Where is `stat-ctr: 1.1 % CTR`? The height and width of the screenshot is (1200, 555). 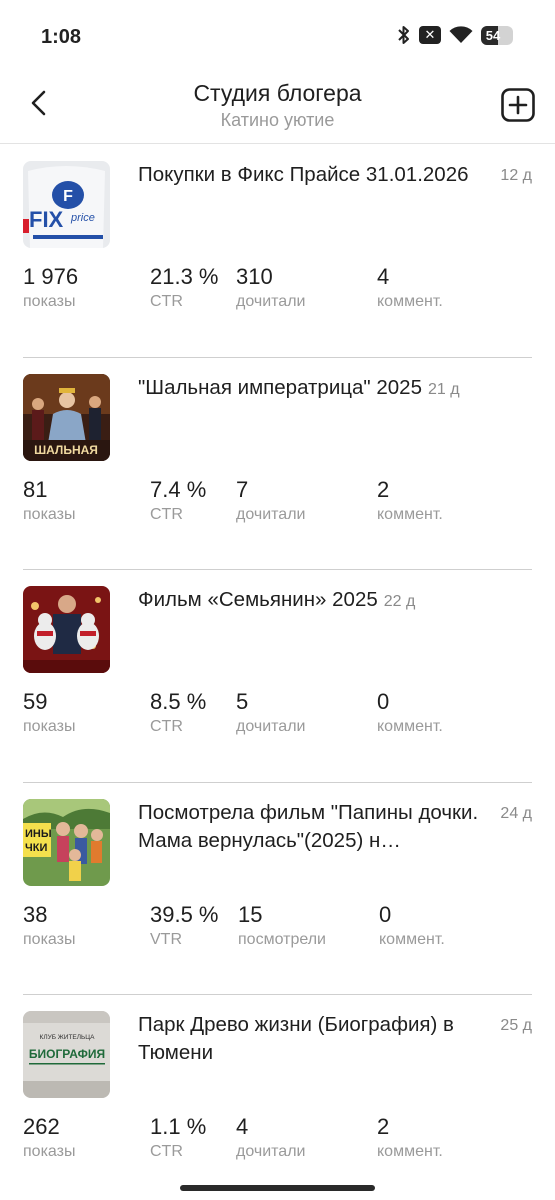
stat-ctr: 1.1 % CTR is located at coordinates (178, 1137).